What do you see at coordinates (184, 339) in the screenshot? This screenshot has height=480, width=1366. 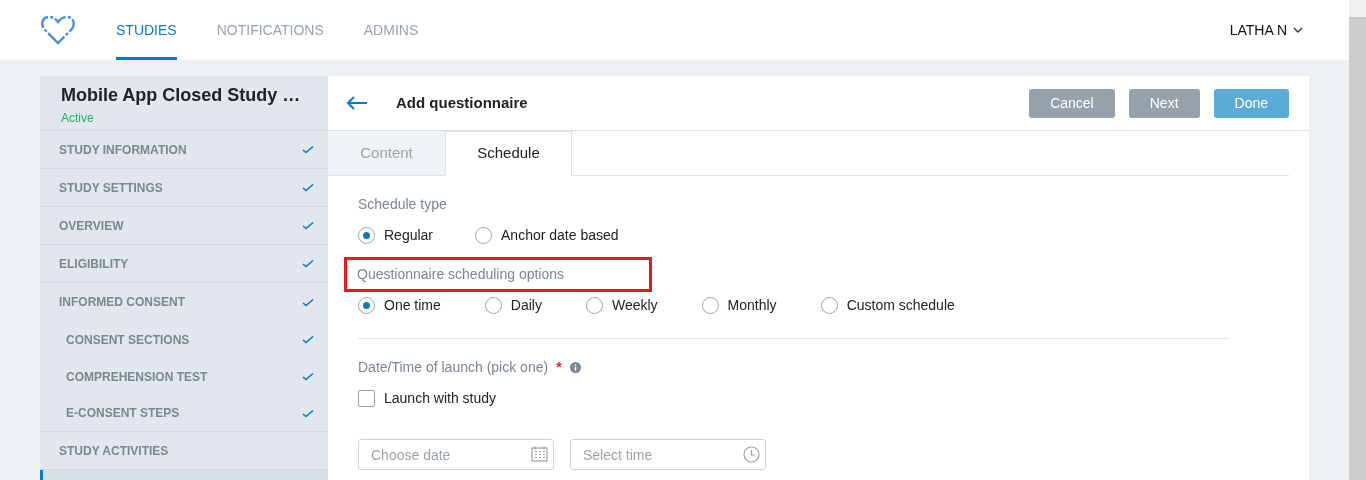 I see `sidebar-item: CONSENT SECTIONS` at bounding box center [184, 339].